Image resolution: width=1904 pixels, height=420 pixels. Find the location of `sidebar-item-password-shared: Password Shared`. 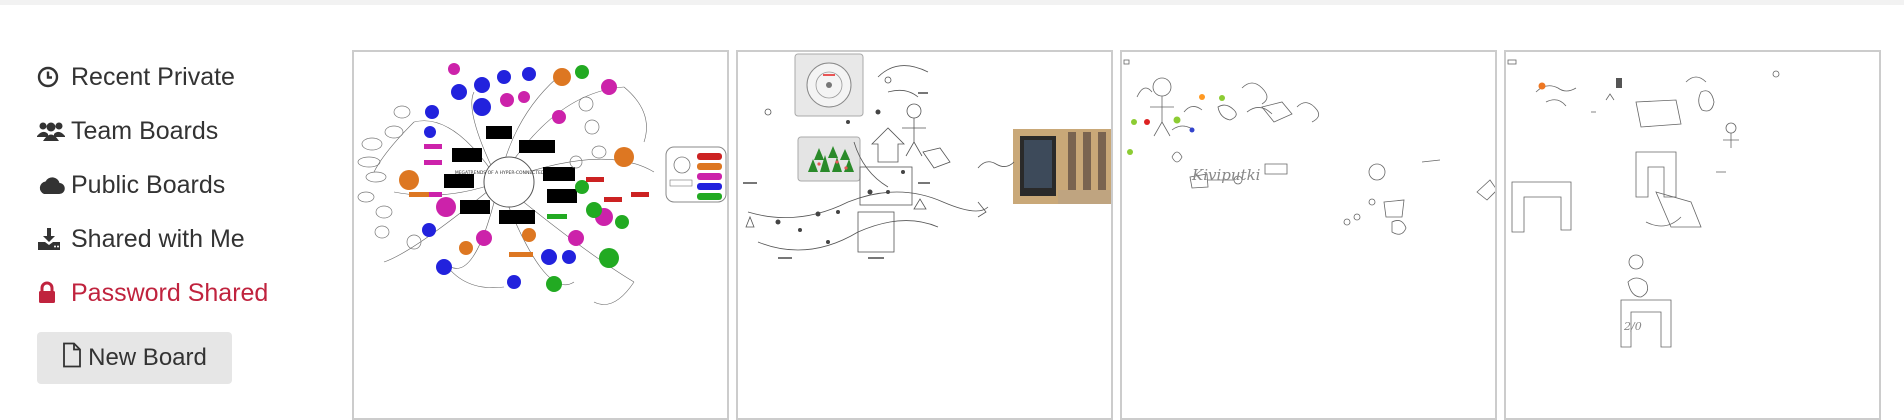

sidebar-item-password-shared: Password Shared is located at coordinates (187, 293).